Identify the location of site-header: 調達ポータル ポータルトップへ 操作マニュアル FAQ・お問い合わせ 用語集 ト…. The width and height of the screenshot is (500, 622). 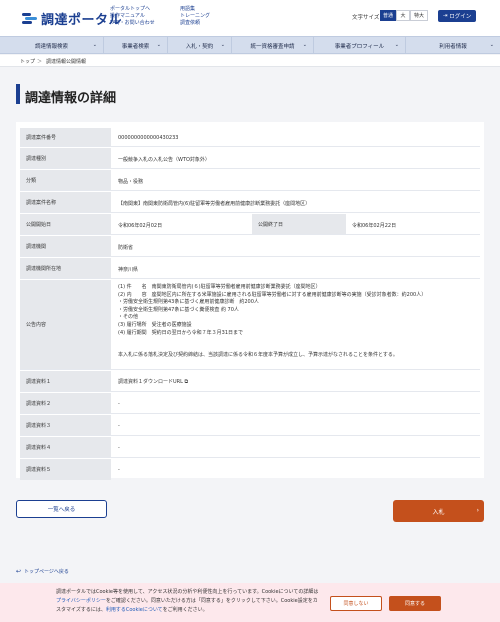
(250, 18).